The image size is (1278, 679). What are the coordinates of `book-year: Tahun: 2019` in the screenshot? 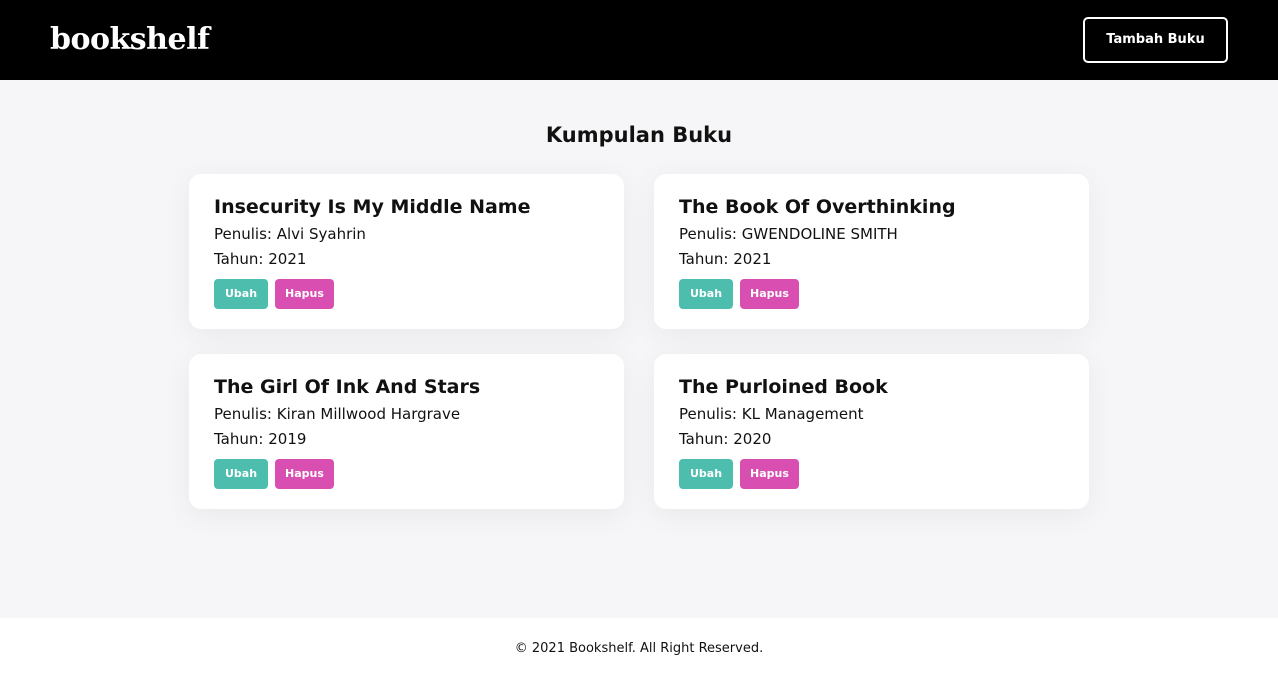 It's located at (406, 439).